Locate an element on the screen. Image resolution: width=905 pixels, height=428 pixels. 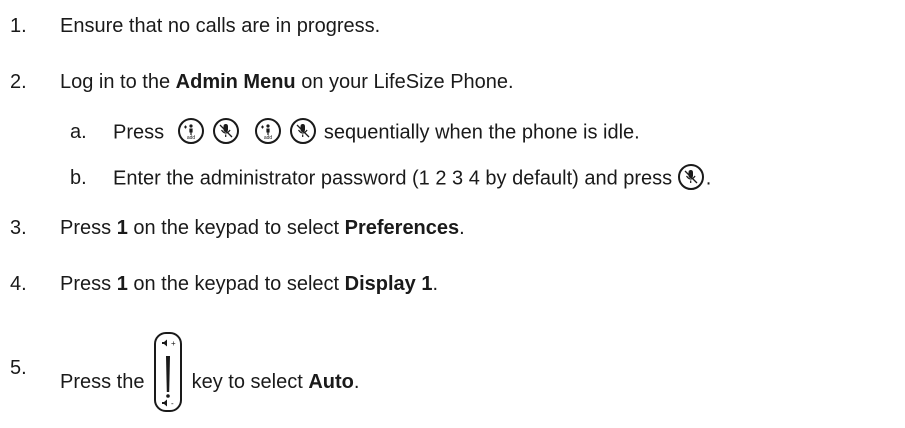
auto-label: Auto is located at coordinates (331, 382).